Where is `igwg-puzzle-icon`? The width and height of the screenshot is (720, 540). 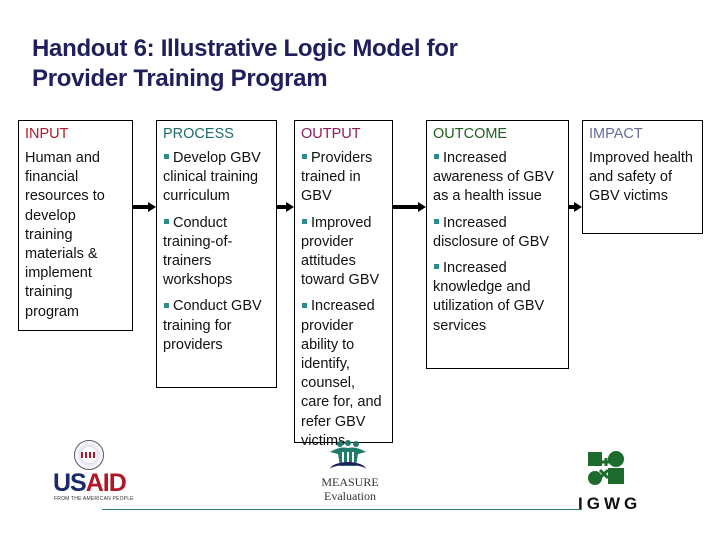 igwg-puzzle-icon is located at coordinates (606, 468).